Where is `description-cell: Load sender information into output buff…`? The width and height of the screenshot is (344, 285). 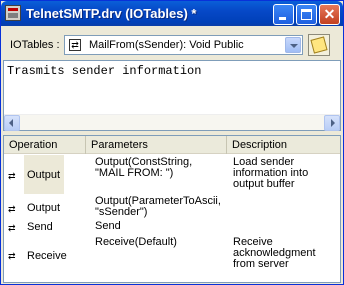
description-cell: Load sender information into output buff… is located at coordinates (271, 173).